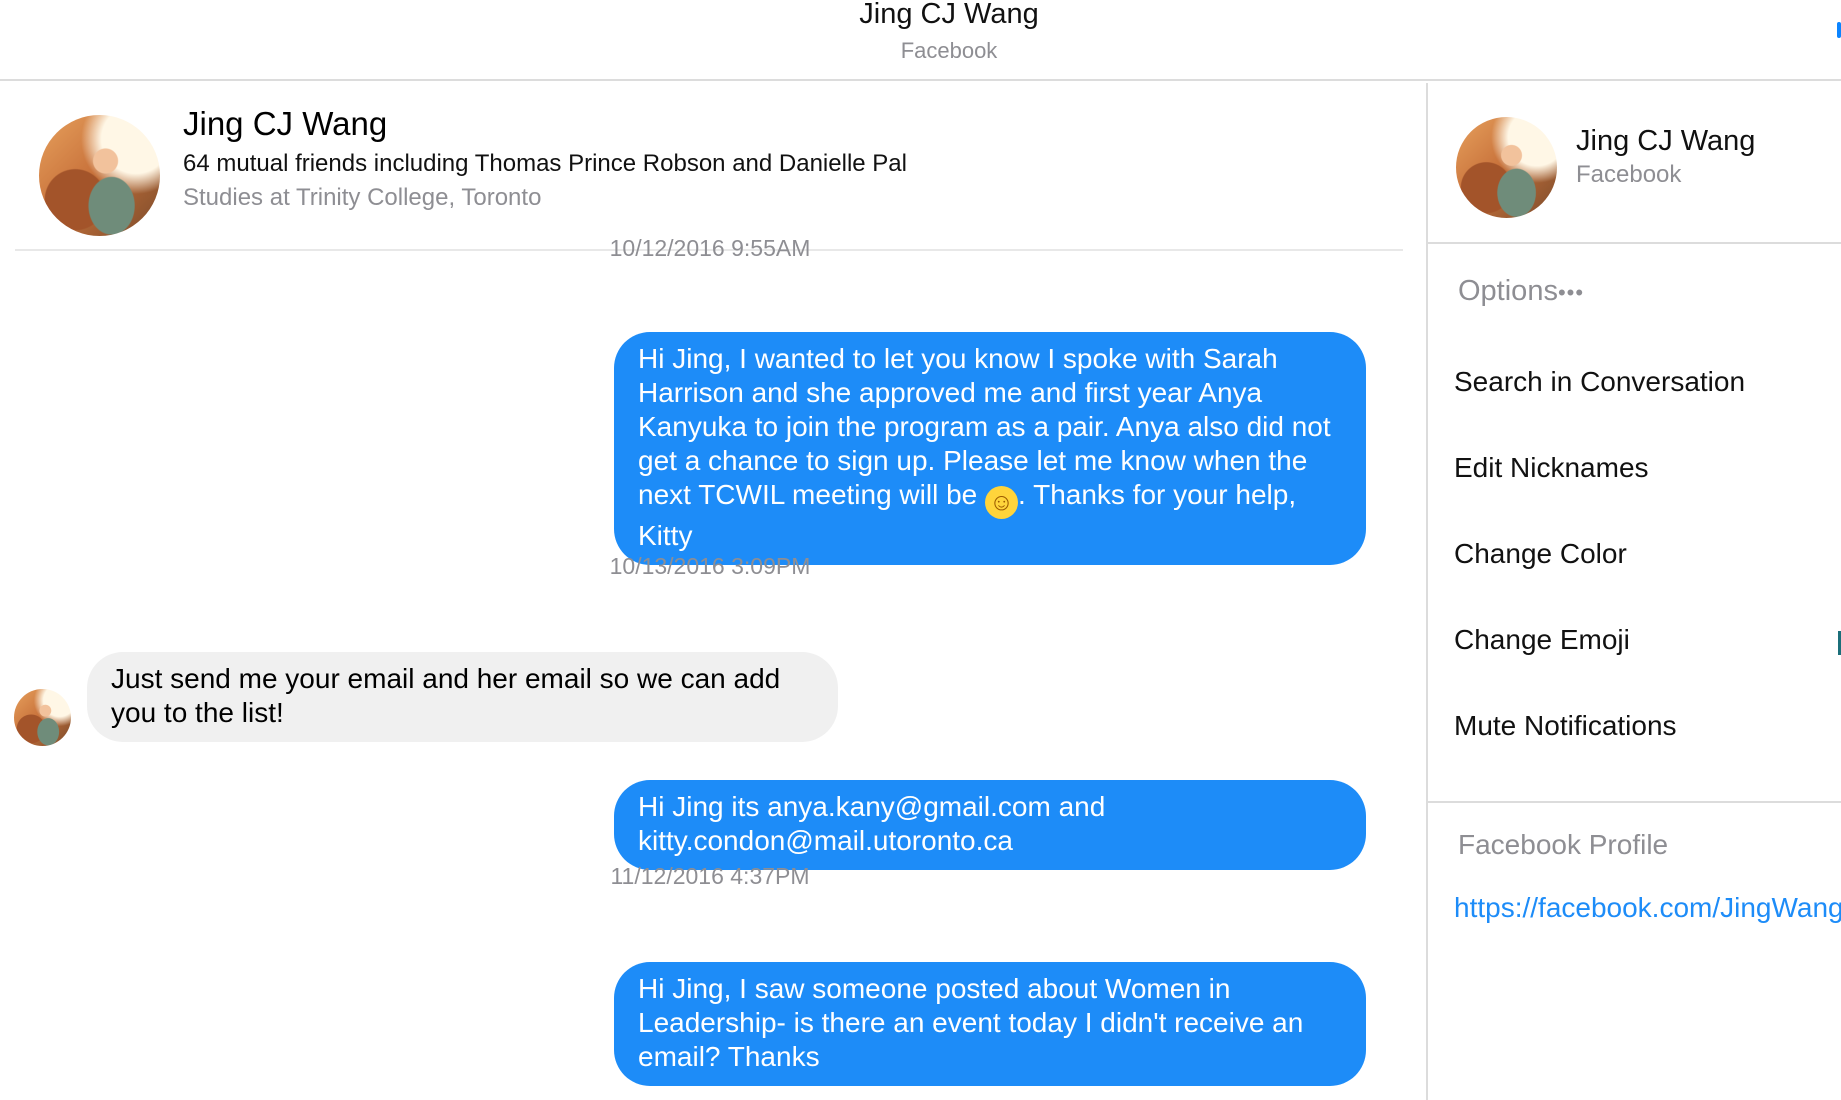 This screenshot has width=1841, height=1100. Describe the element at coordinates (1634, 802) in the screenshot. I see `panel-divider` at that location.